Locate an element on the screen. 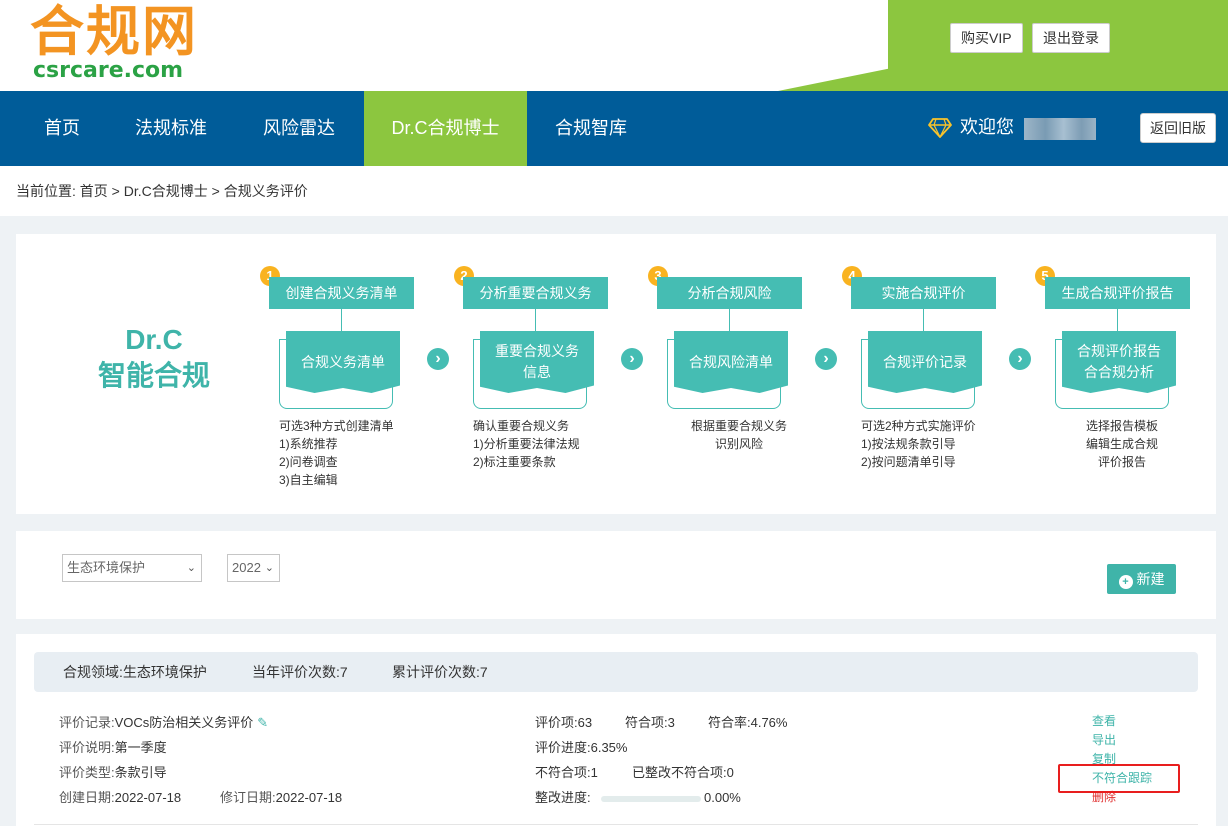 This screenshot has width=1228, height=826. export-link: 导出 is located at coordinates (1104, 740).